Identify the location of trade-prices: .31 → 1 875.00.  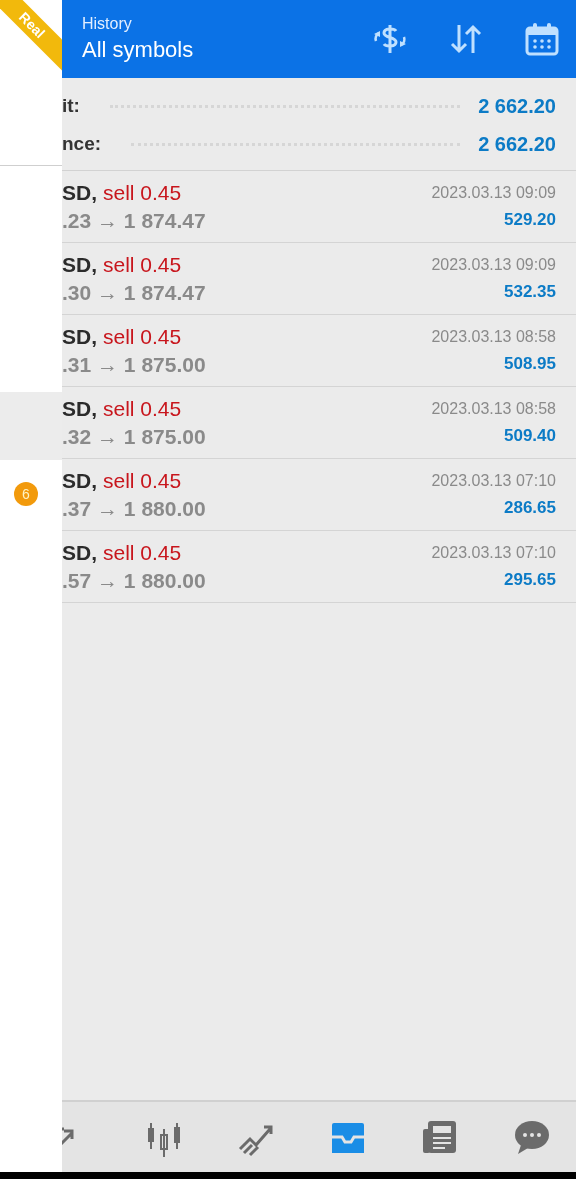
(134, 364).